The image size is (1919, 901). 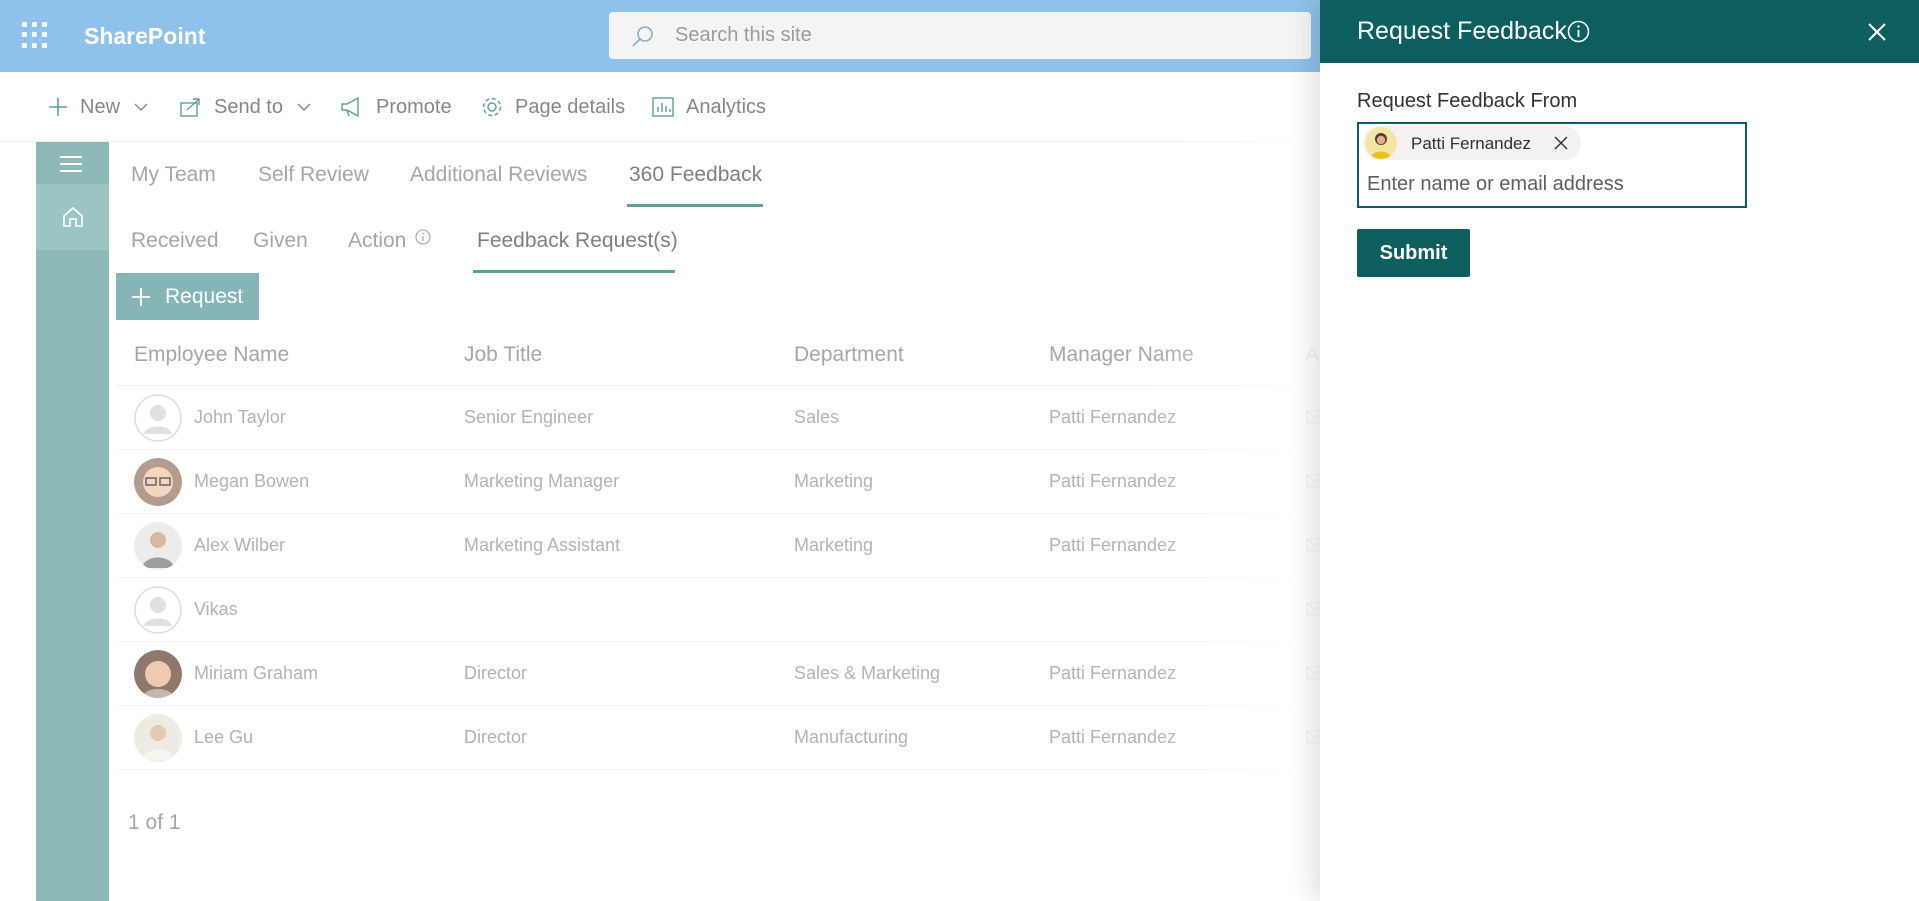 What do you see at coordinates (1467, 101) in the screenshot?
I see `request-from-label: Request Feedback From` at bounding box center [1467, 101].